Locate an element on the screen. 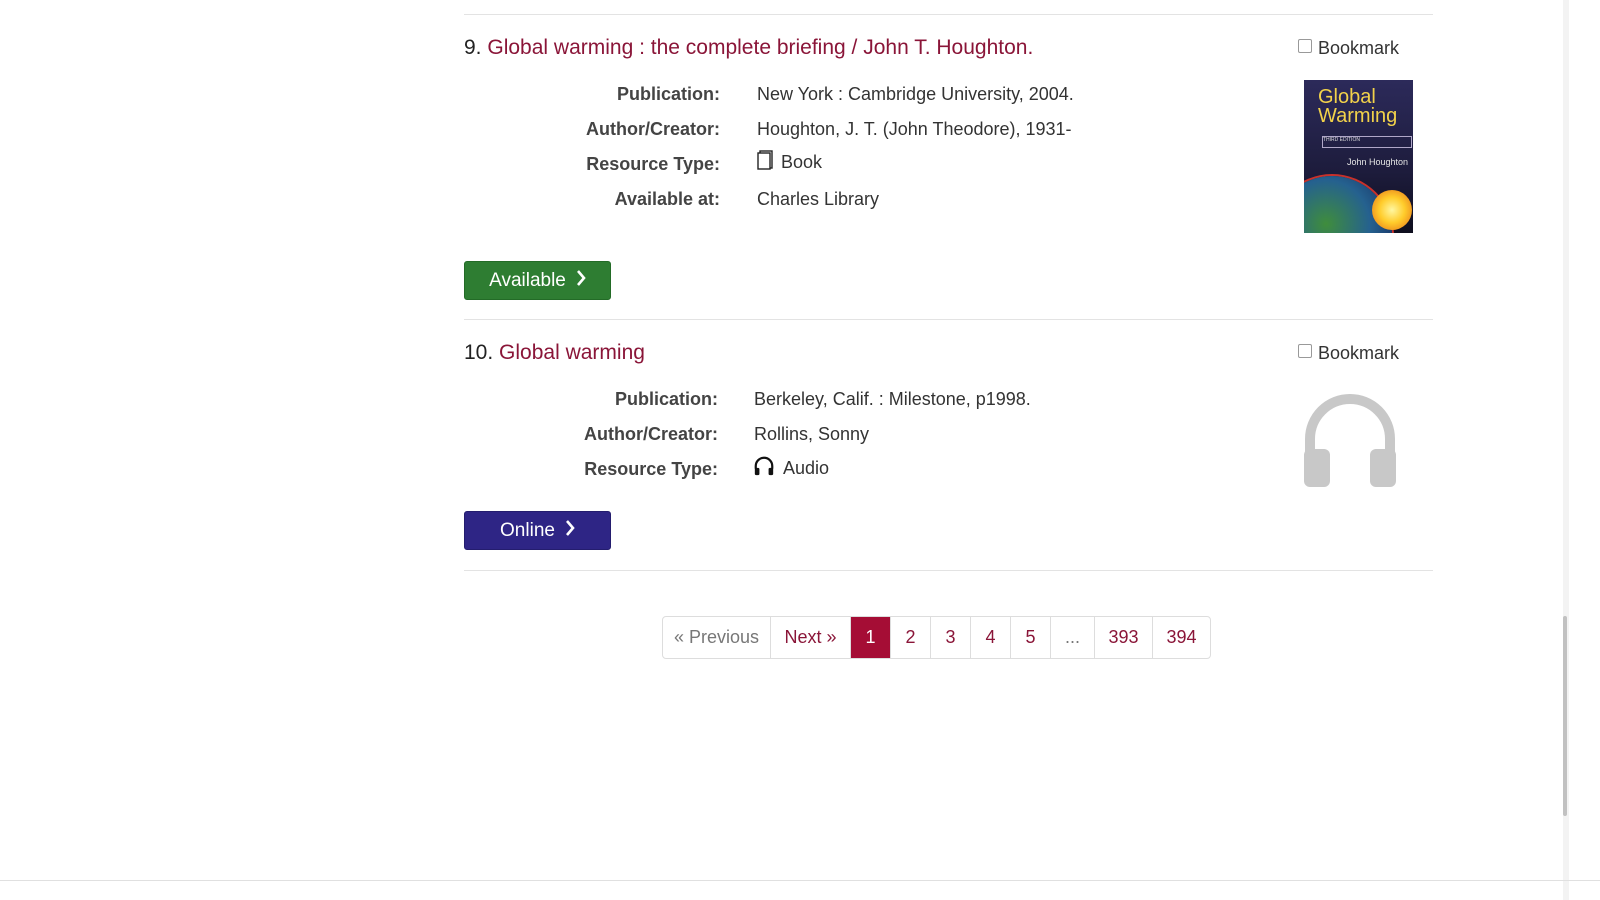  pagination: « Previous Next » 1 2 3 4 5 ... 393 394 is located at coordinates (936, 637).